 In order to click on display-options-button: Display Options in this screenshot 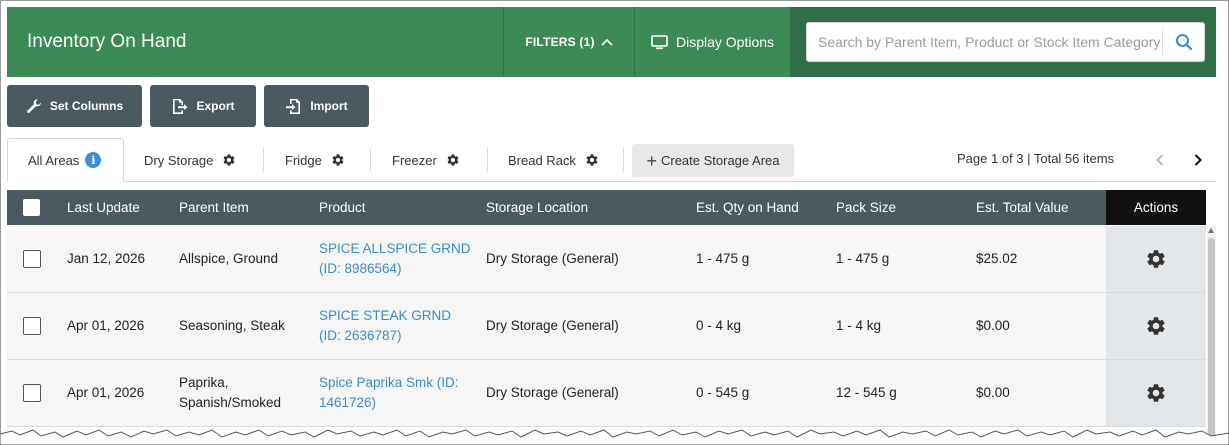, I will do `click(712, 42)`.